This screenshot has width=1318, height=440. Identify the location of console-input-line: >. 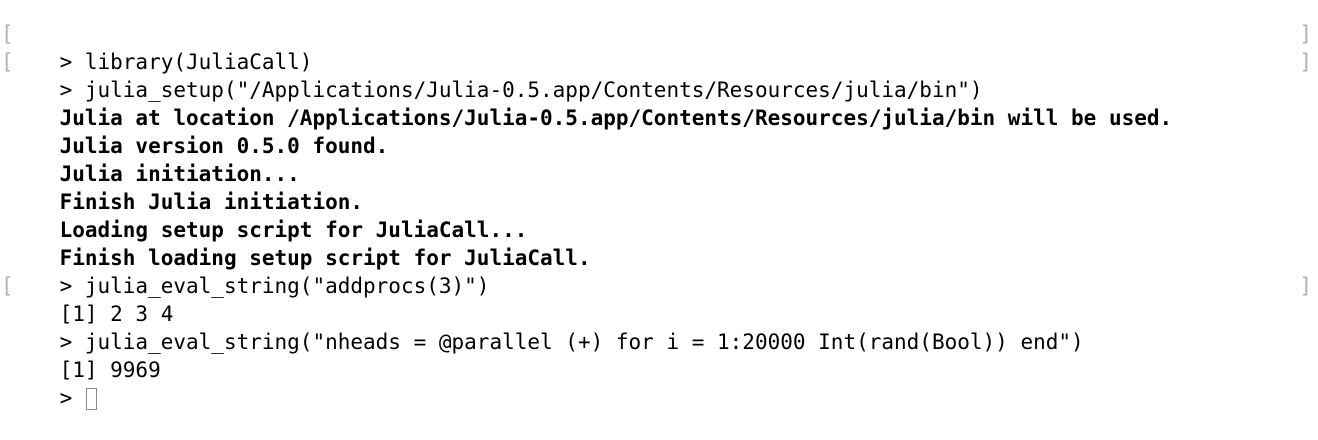
(654, 383).